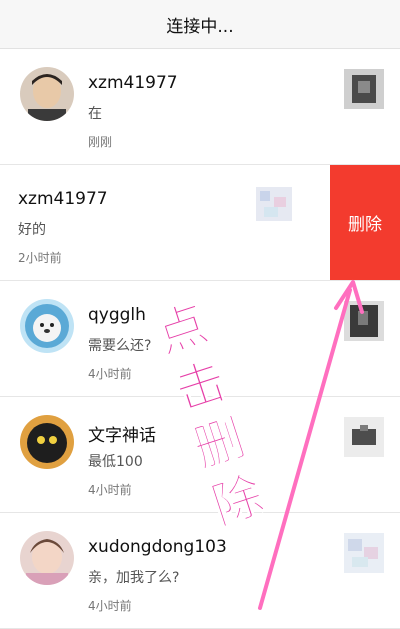 The height and width of the screenshot is (629, 400). Describe the element at coordinates (100, 142) in the screenshot. I see `message-time: 刚刚` at that location.